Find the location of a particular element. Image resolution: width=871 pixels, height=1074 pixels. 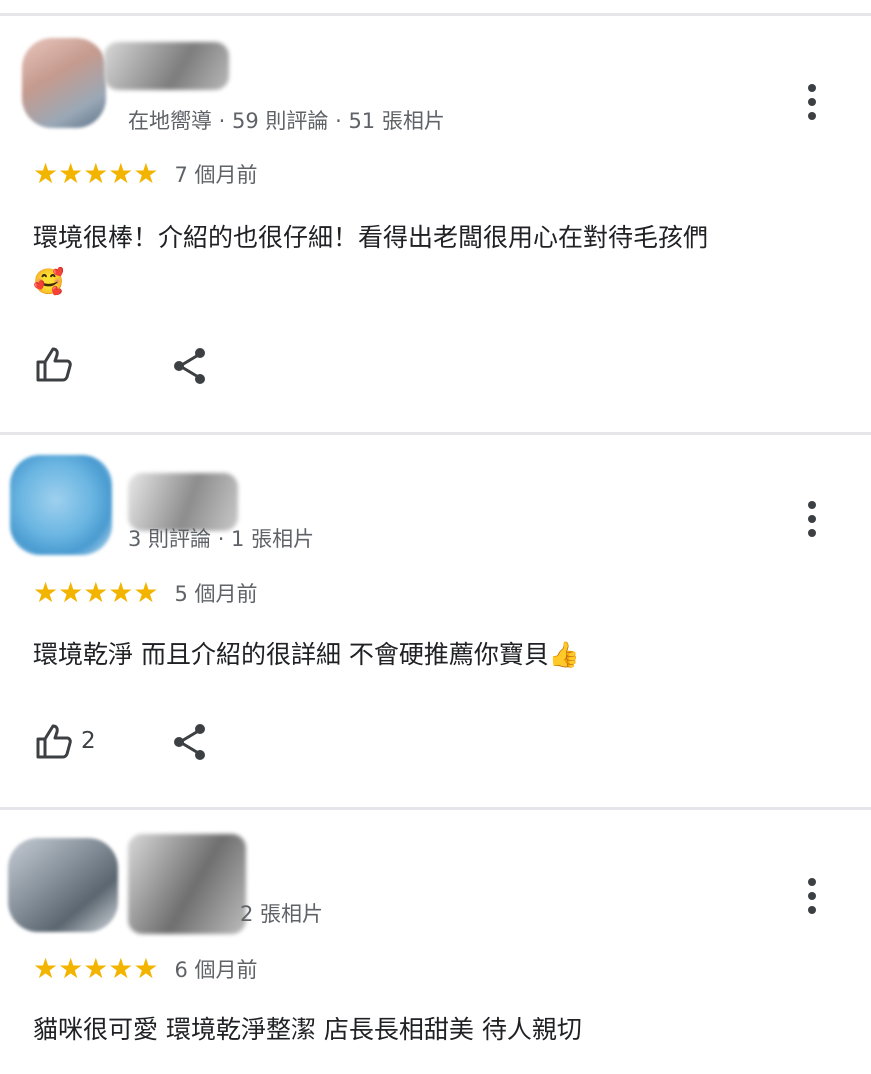

review-text: 環境很棒！介紹的也很仔細！看得出老闆很用心在對待毛孩們 🥰 is located at coordinates (438, 260).